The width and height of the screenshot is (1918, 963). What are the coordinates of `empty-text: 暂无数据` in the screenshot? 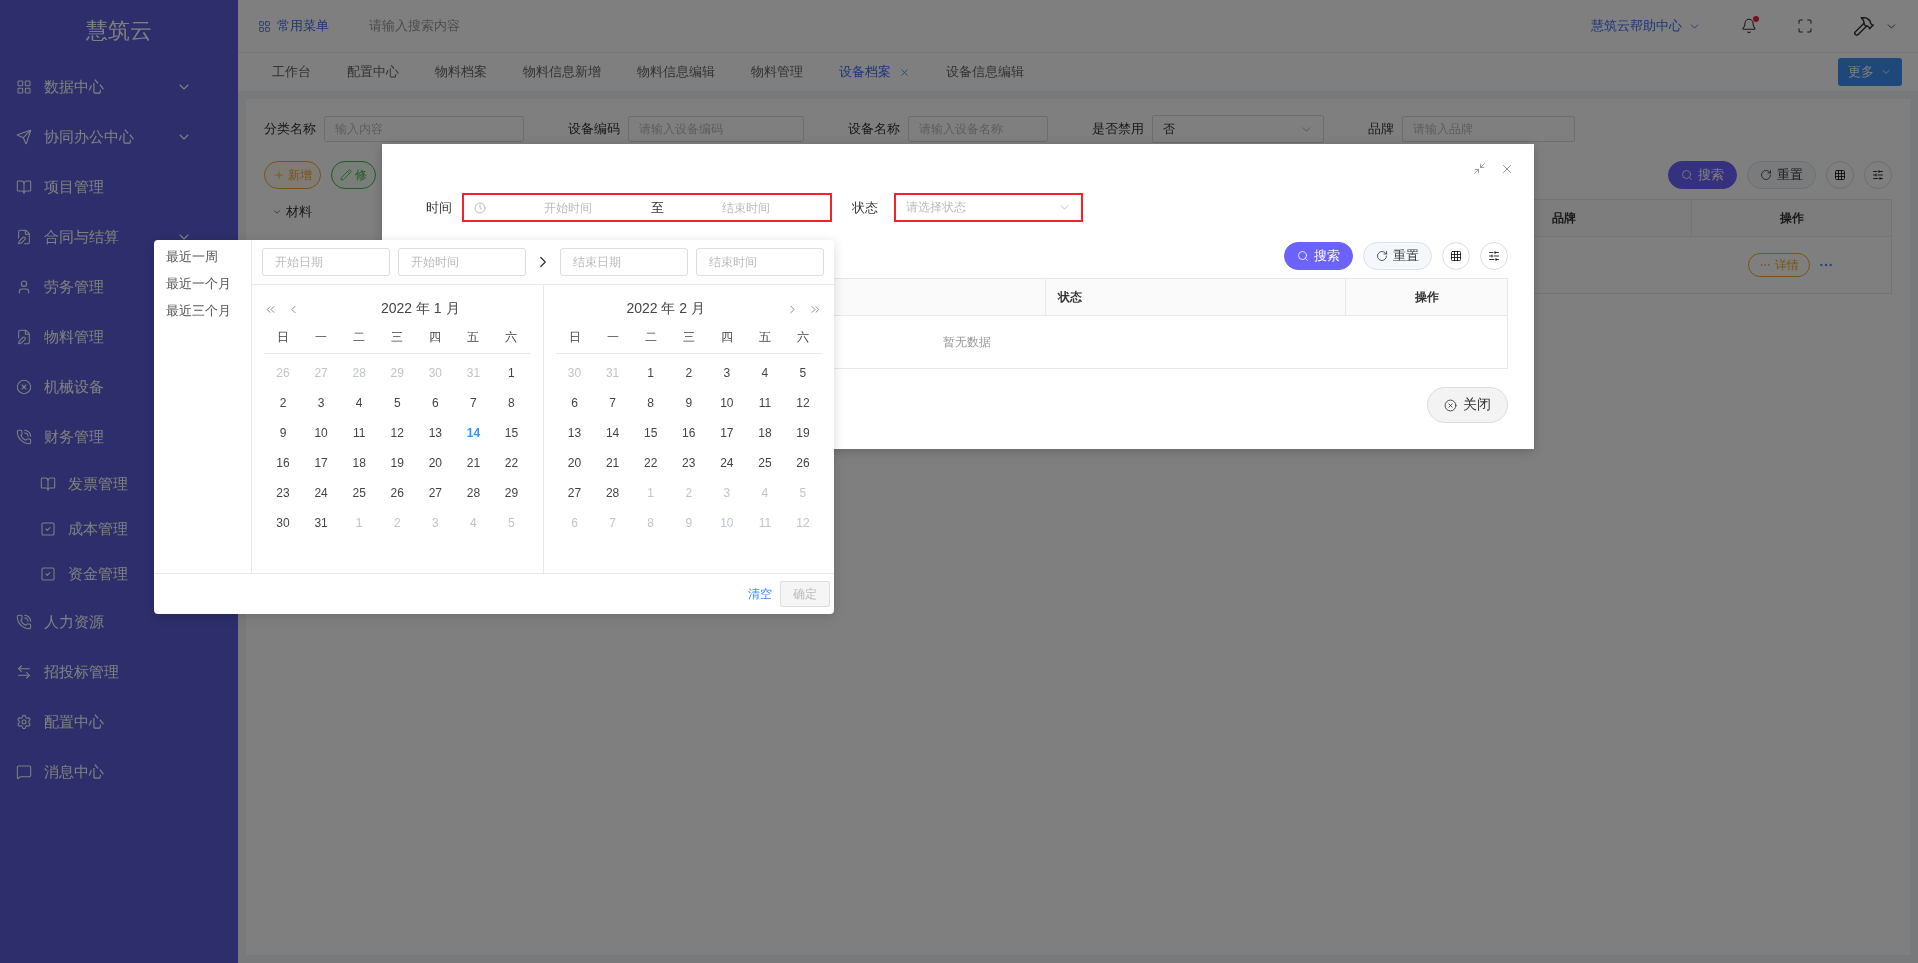 It's located at (967, 342).